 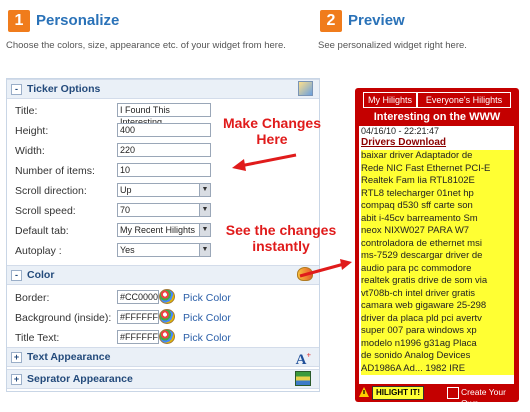 What do you see at coordinates (398, 393) in the screenshot?
I see `hilight-it-button: HILIGHT IT!` at bounding box center [398, 393].